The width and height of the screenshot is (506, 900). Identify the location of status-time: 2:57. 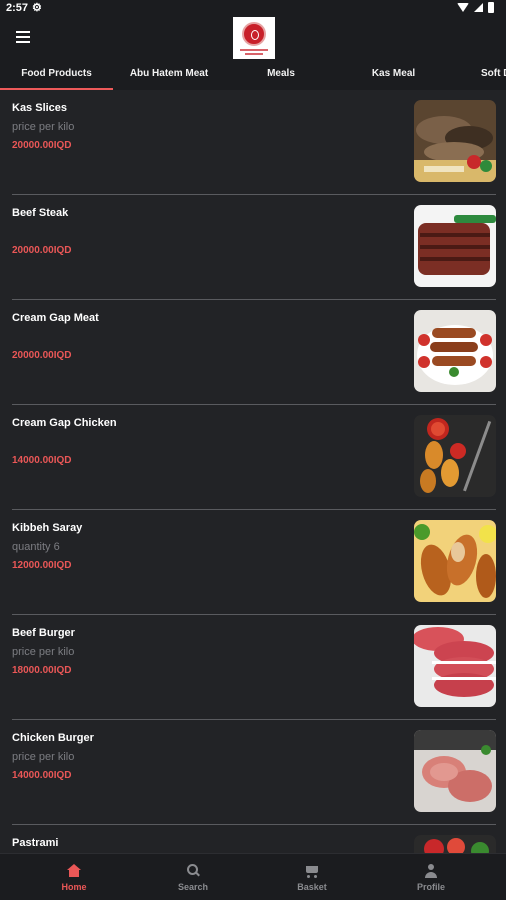
(17, 8).